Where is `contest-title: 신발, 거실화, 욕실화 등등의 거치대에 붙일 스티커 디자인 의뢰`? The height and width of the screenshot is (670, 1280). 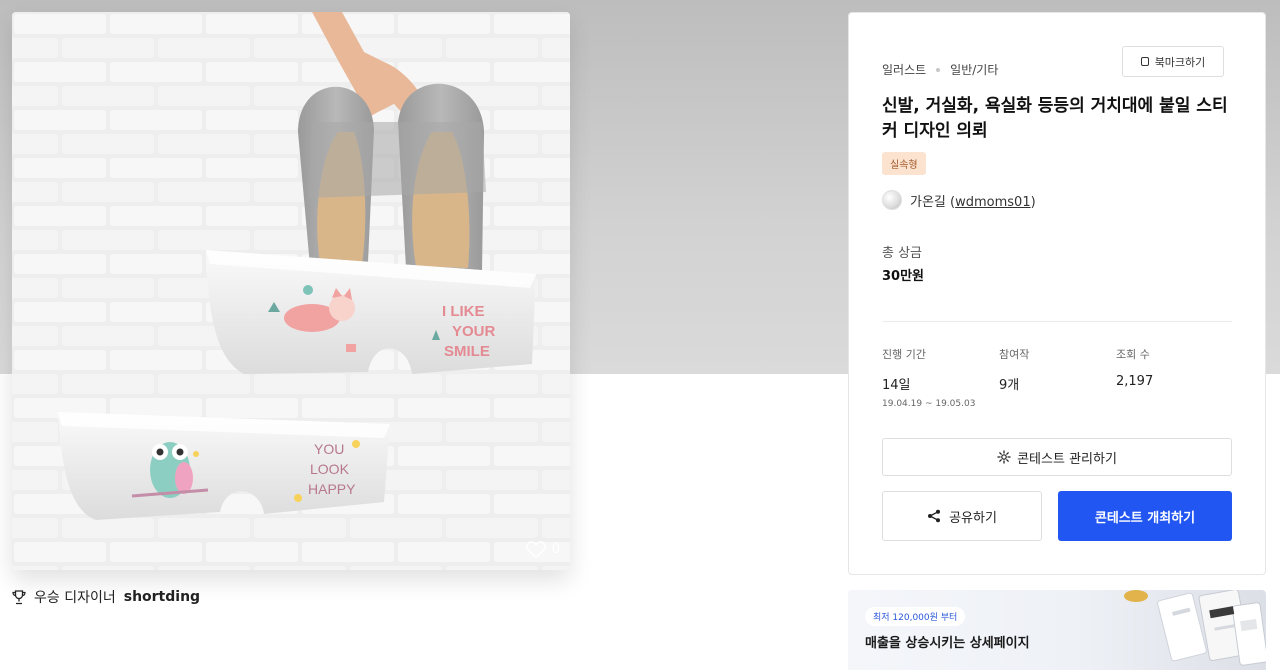
contest-title: 신발, 거실화, 욕실화 등등의 거치대에 붙일 스티커 디자인 의뢰 is located at coordinates (1055, 118).